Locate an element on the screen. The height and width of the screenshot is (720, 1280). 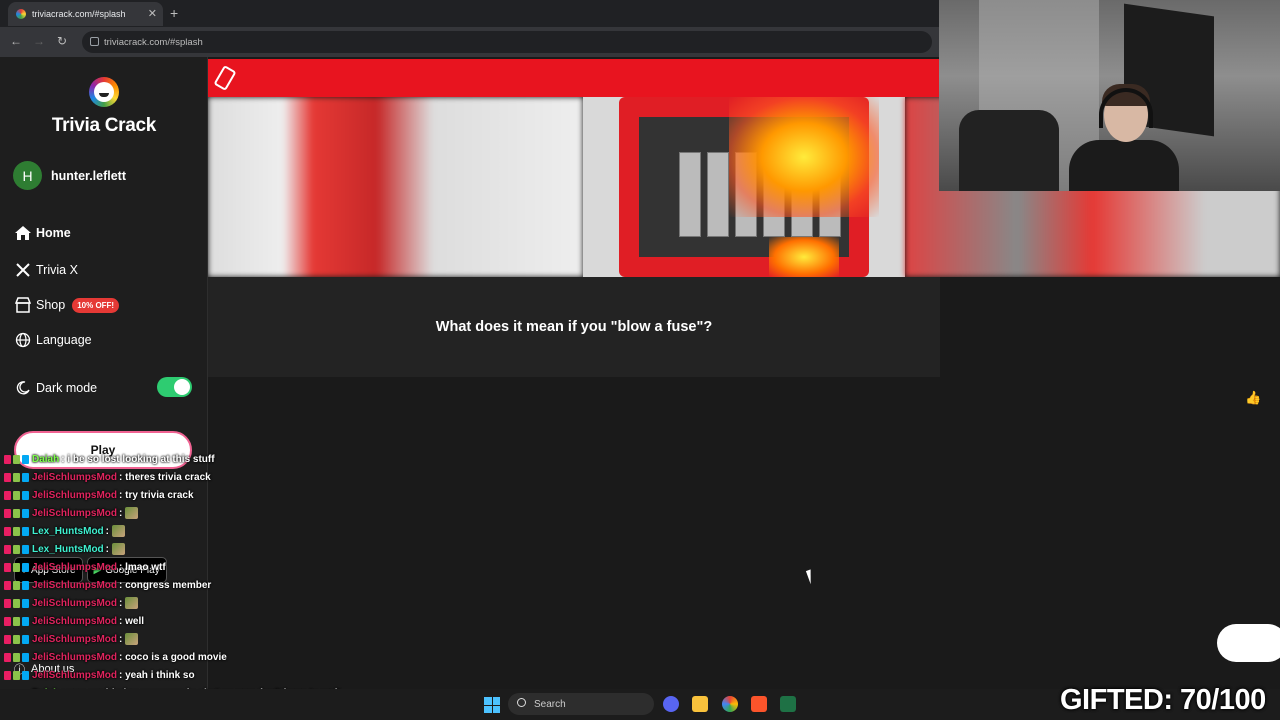
avatar: H is located at coordinates (27, 175).